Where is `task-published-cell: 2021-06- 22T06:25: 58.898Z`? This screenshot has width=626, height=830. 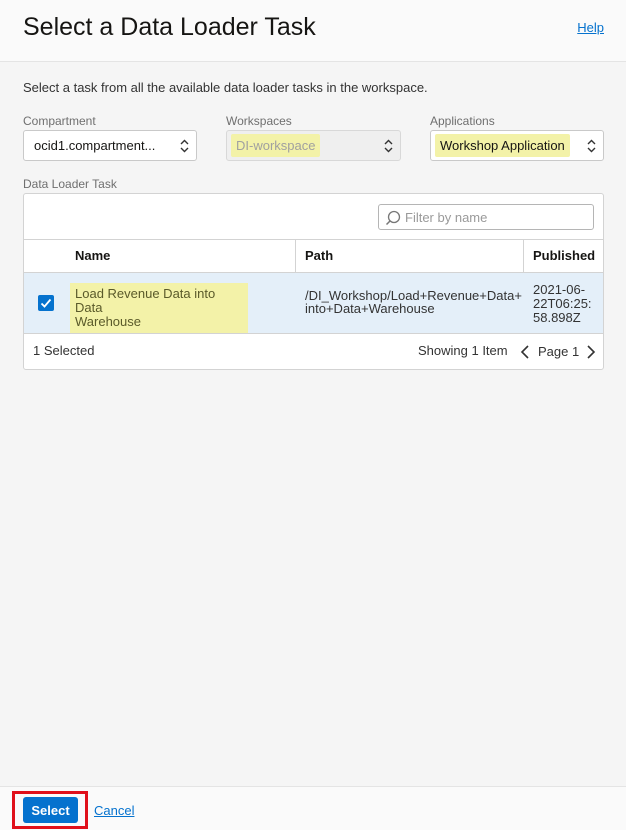 task-published-cell: 2021-06- 22T06:25: 58.898Z is located at coordinates (567, 304).